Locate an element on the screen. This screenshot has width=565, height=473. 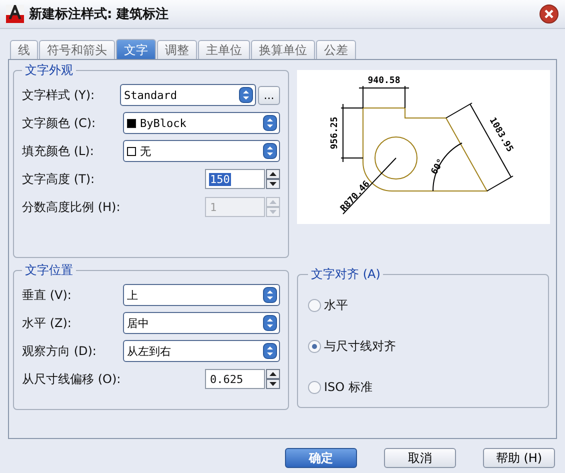
field-label: 观察方向 (D): is located at coordinates (59, 351).